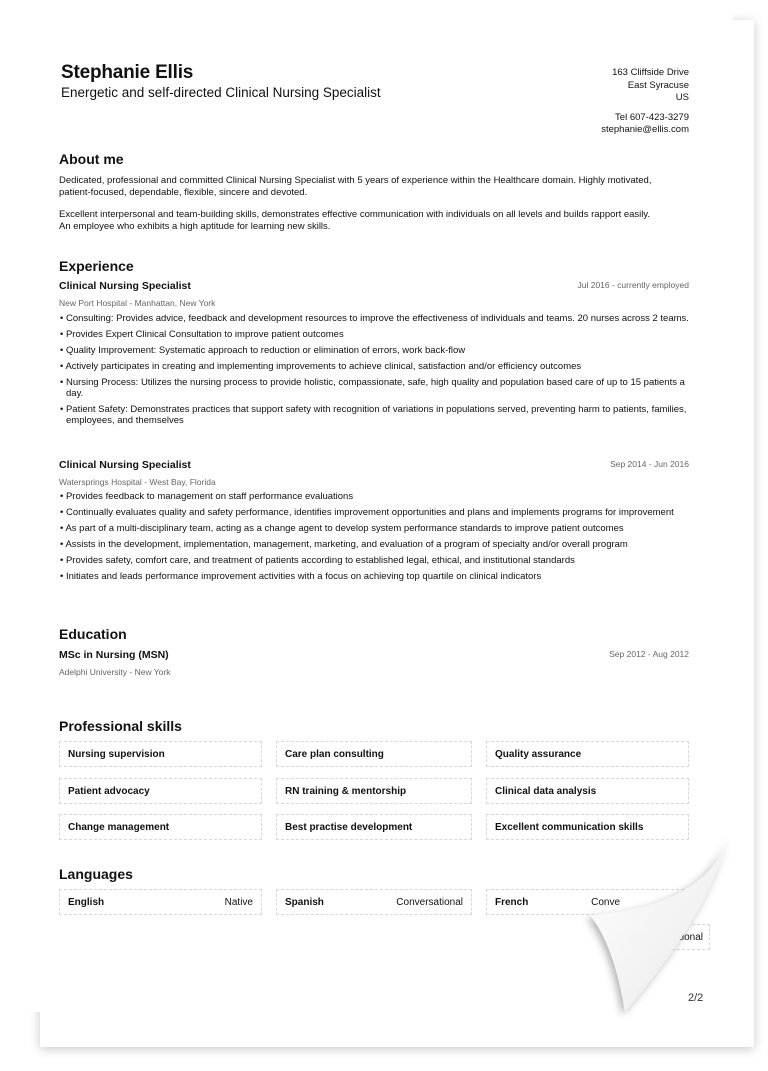 The image size is (768, 1071). Describe the element at coordinates (304, 902) in the screenshot. I see `language-name: Spanish` at that location.